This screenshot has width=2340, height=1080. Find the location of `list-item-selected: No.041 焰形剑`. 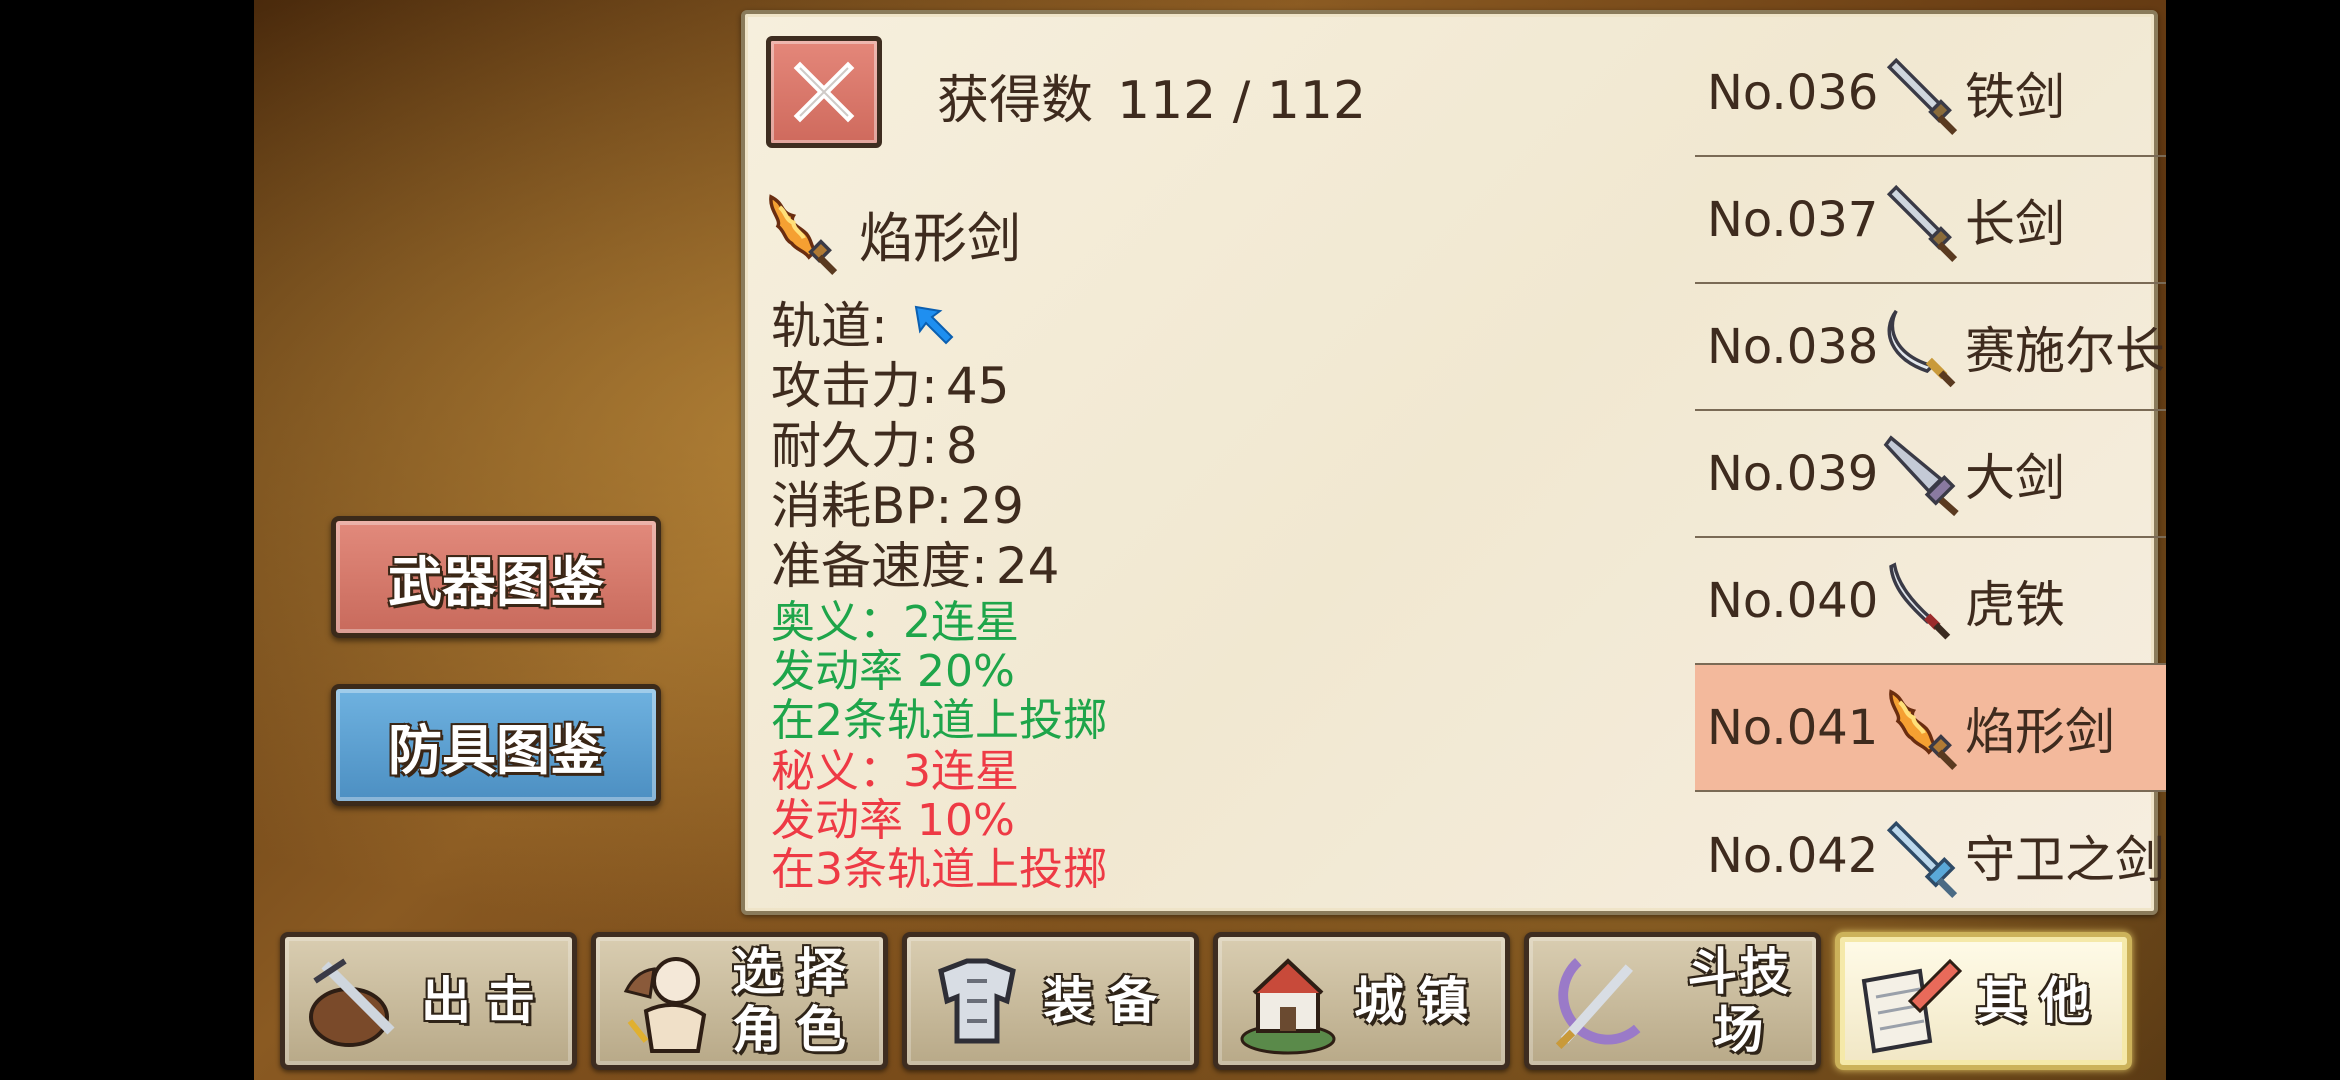

list-item-selected: No.041 焰形剑 is located at coordinates (1930, 728).